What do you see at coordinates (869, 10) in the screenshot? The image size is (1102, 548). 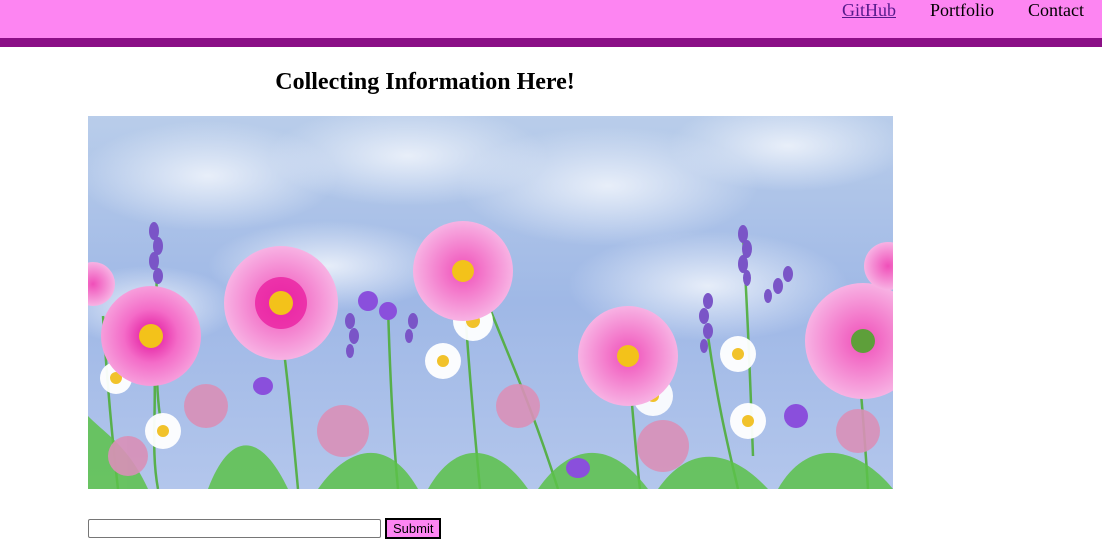 I see `nav-link-github: GitHub` at bounding box center [869, 10].